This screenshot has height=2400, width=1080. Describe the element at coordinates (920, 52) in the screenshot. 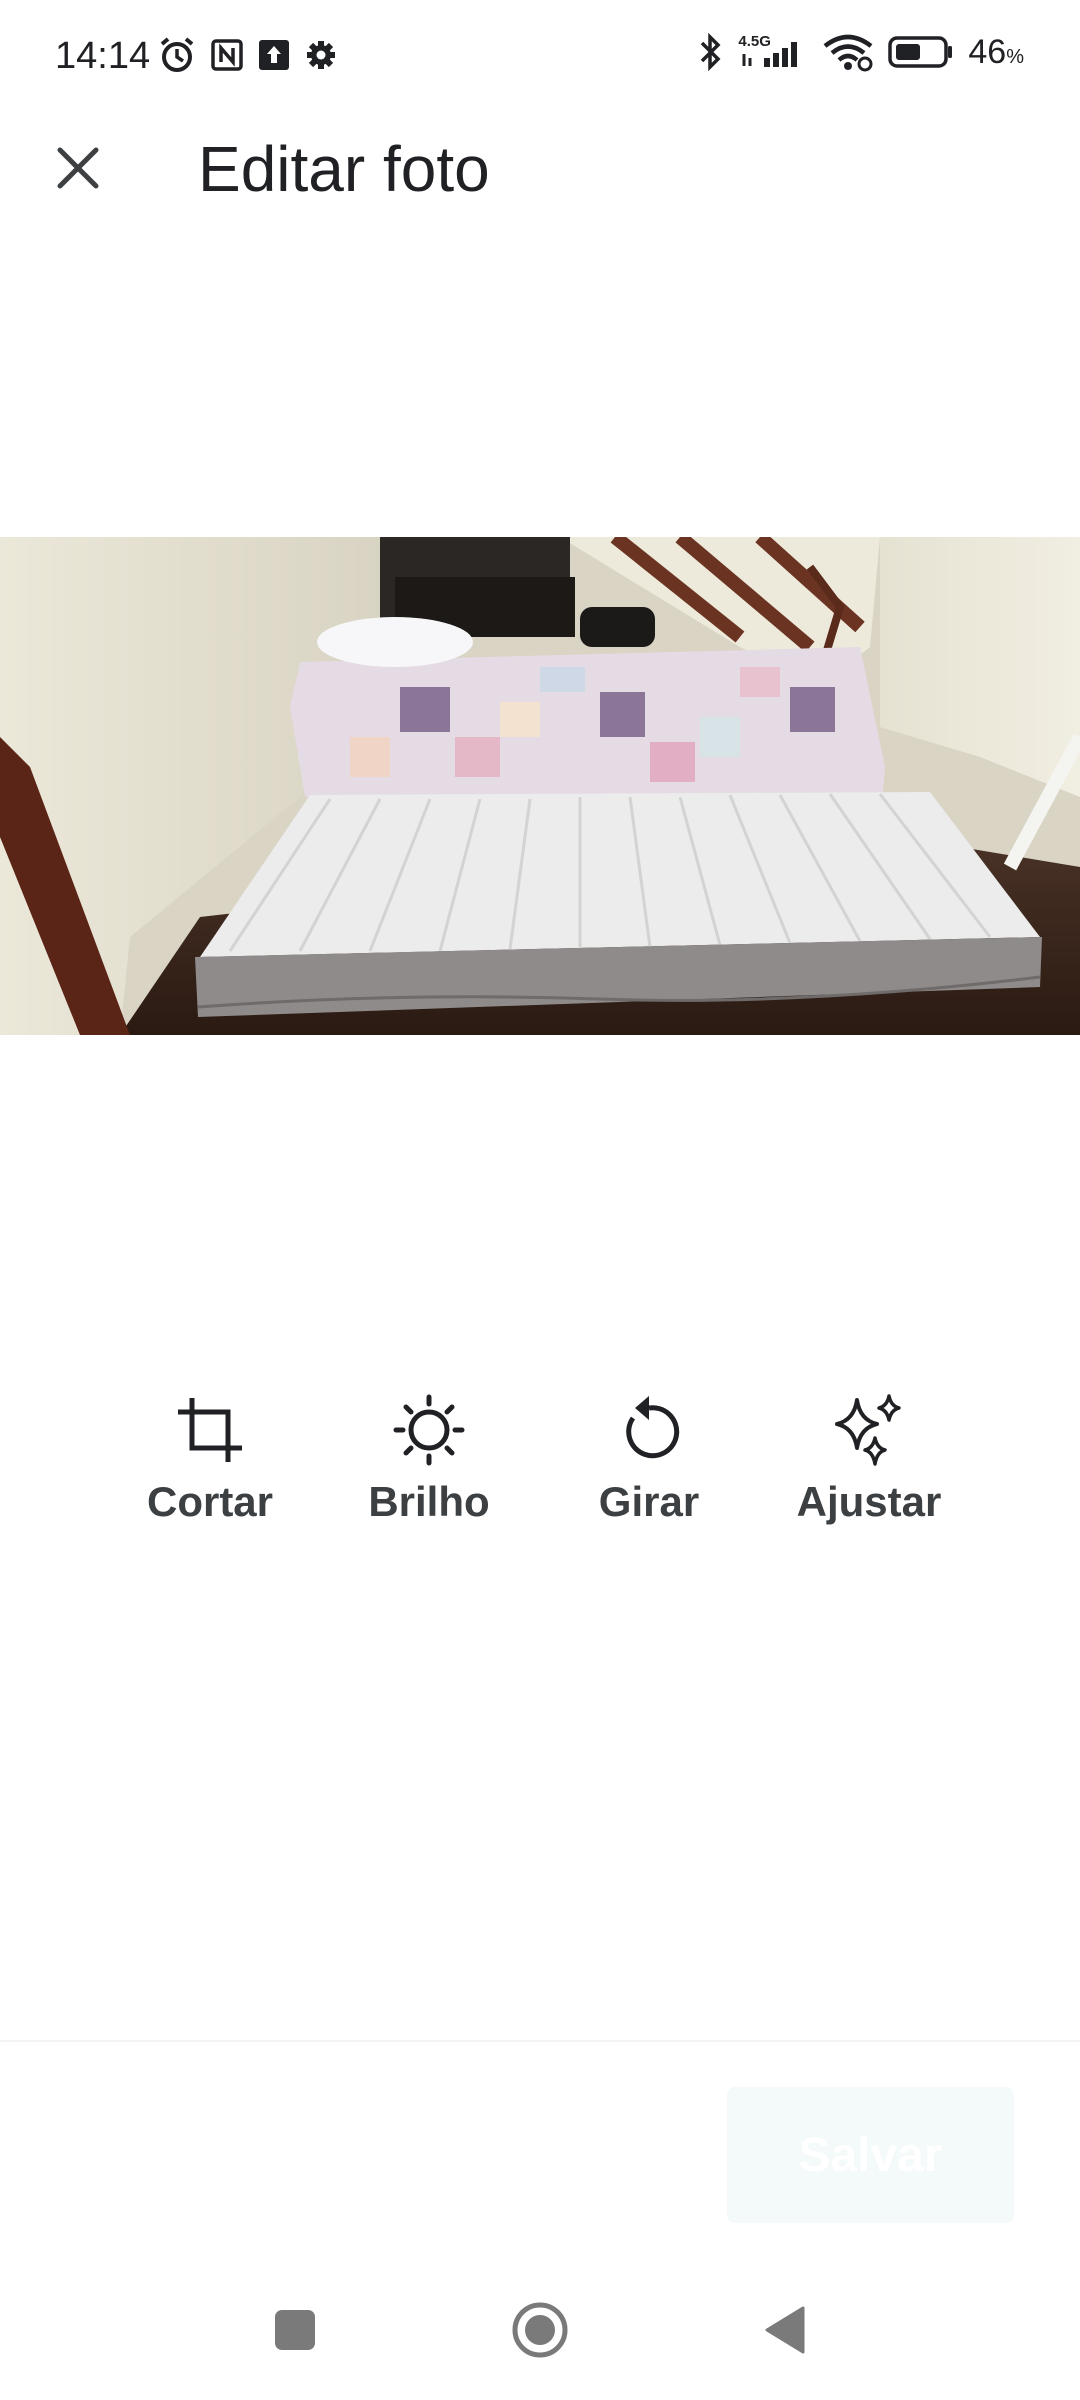

I see `battery-icon` at that location.